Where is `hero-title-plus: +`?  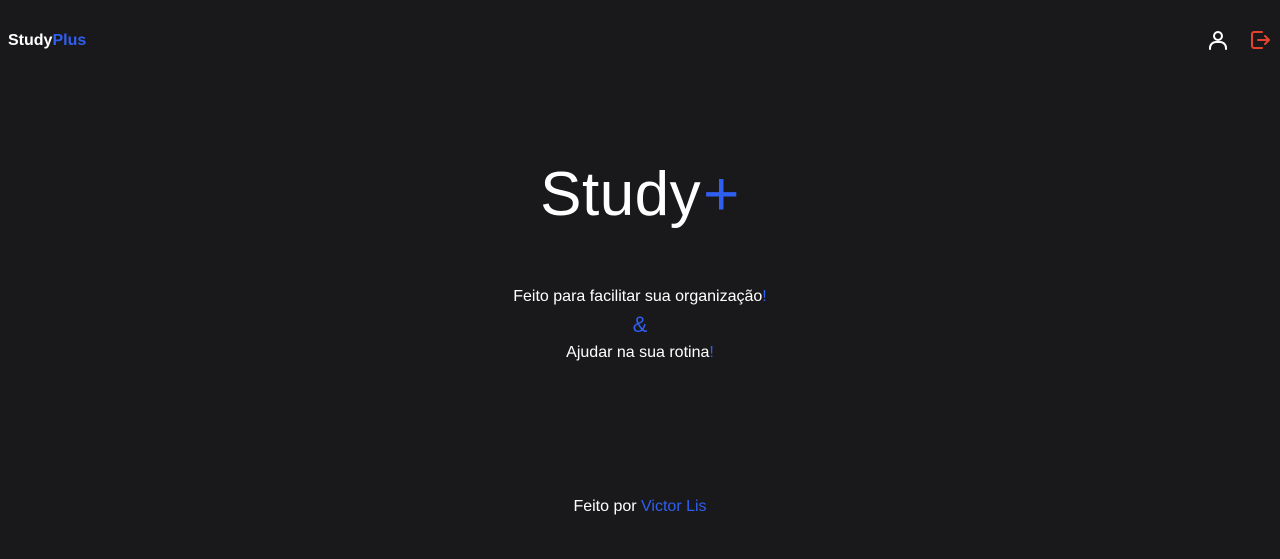
hero-title-plus: + is located at coordinates (721, 194).